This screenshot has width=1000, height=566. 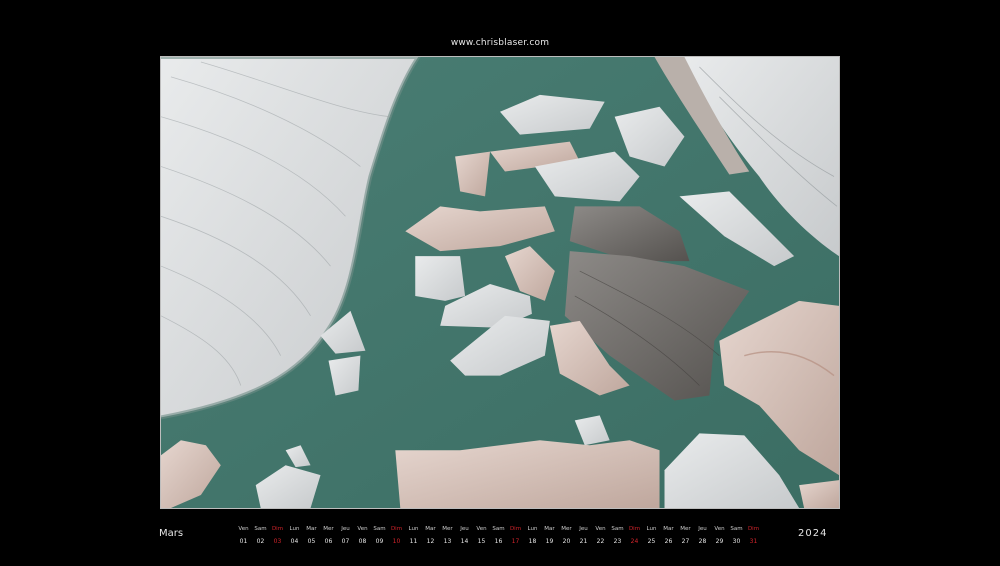 I want to click on day-number: 25, so click(x=651, y=541).